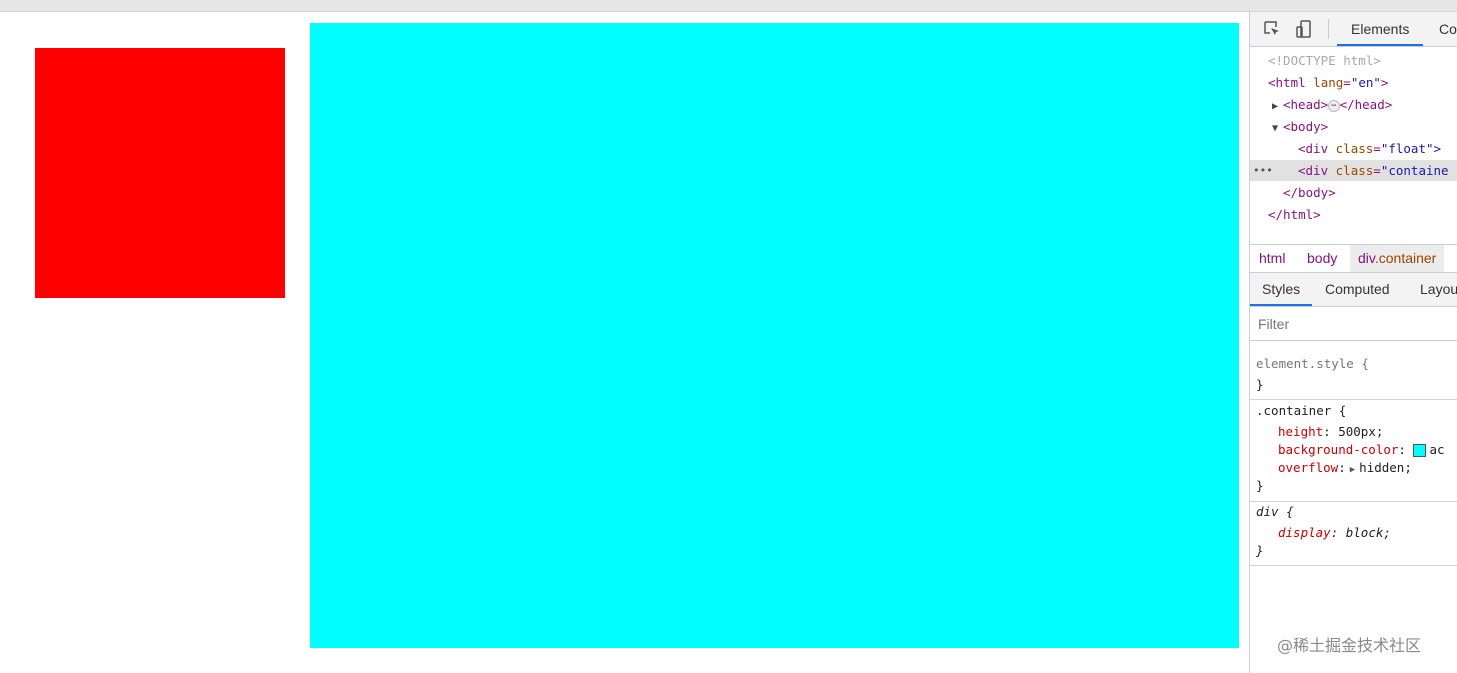 The image size is (1457, 673). What do you see at coordinates (1365, 82) in the screenshot?
I see `html-lang-value: "en"` at bounding box center [1365, 82].